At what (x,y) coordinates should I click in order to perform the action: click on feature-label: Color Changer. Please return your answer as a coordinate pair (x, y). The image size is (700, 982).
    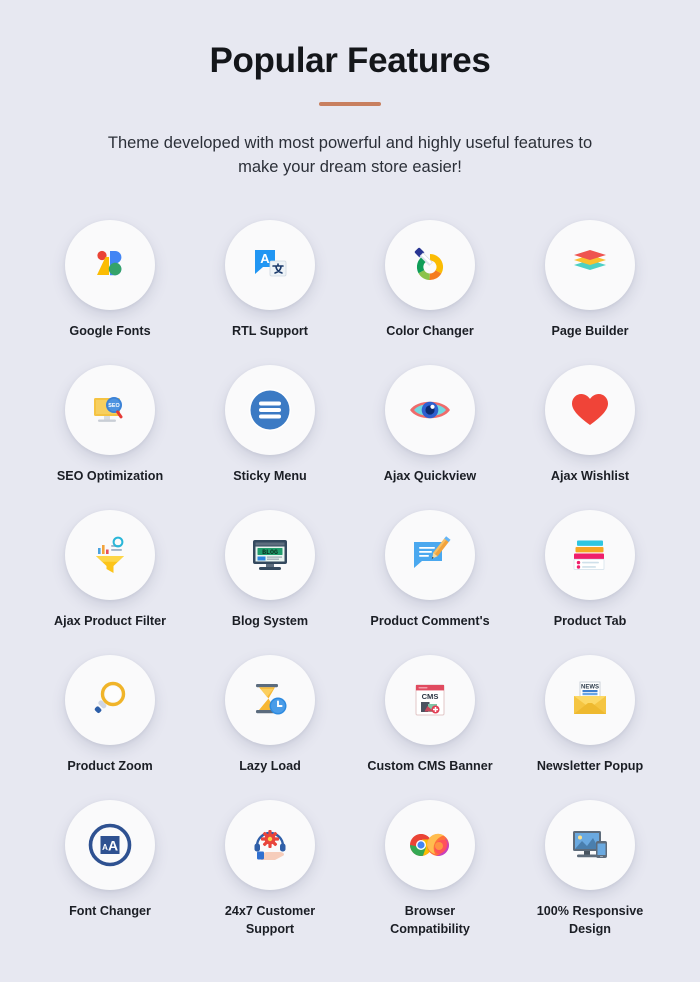
    Looking at the image, I should click on (430, 330).